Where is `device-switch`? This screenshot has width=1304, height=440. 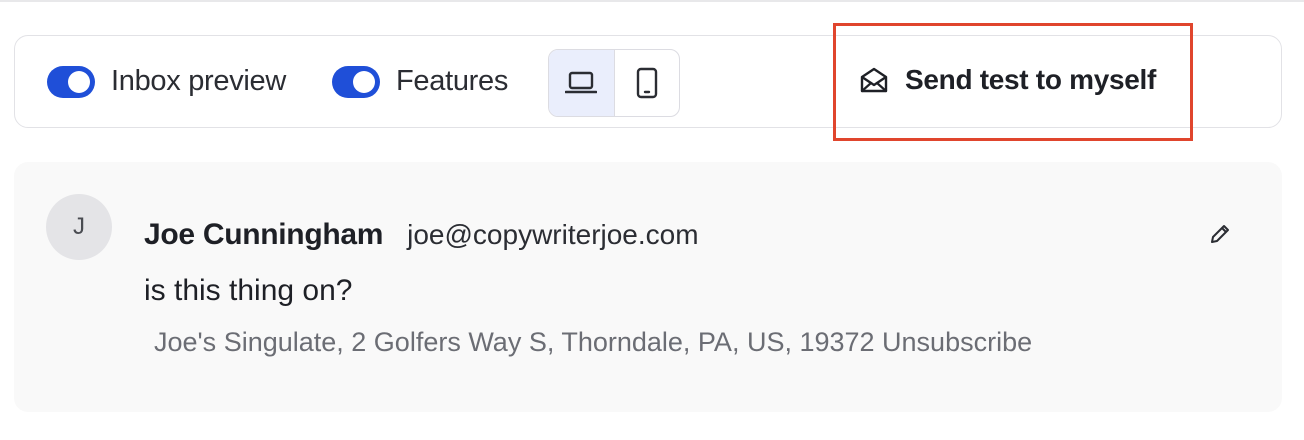
device-switch is located at coordinates (614, 83).